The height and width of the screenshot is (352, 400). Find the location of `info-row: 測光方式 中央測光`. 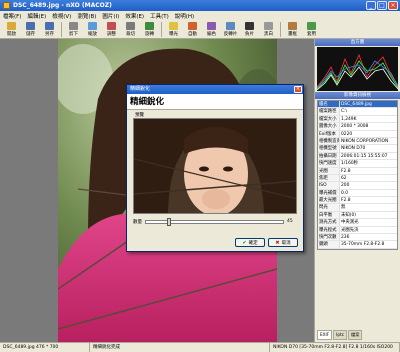

info-row: 測光方式 中央測光 is located at coordinates (357, 223).